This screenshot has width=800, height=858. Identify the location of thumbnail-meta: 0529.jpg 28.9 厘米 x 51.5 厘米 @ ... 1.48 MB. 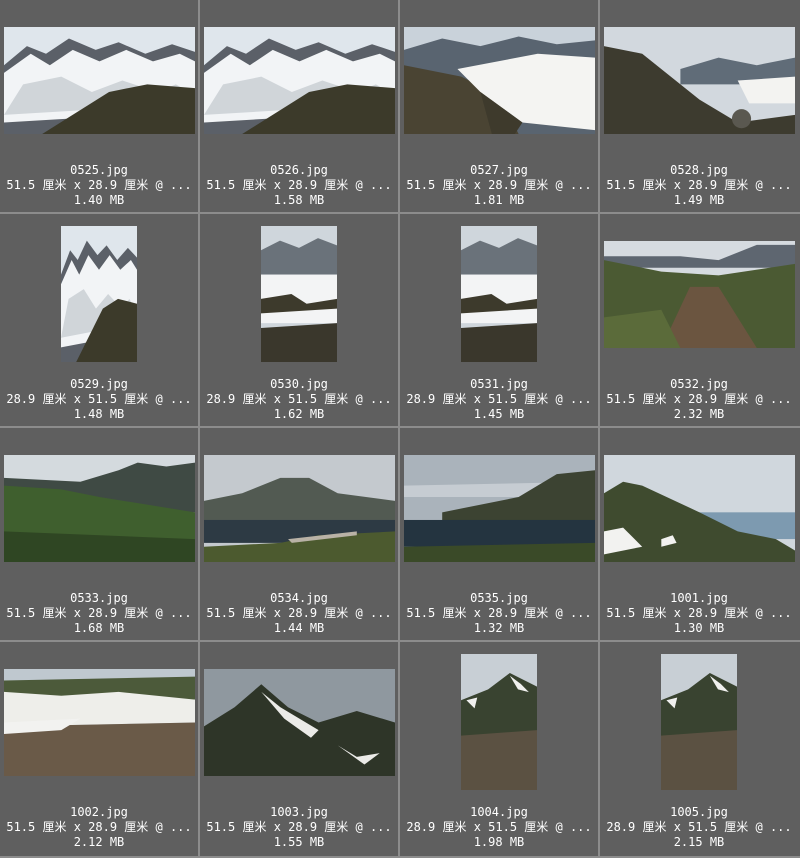
(99, 399).